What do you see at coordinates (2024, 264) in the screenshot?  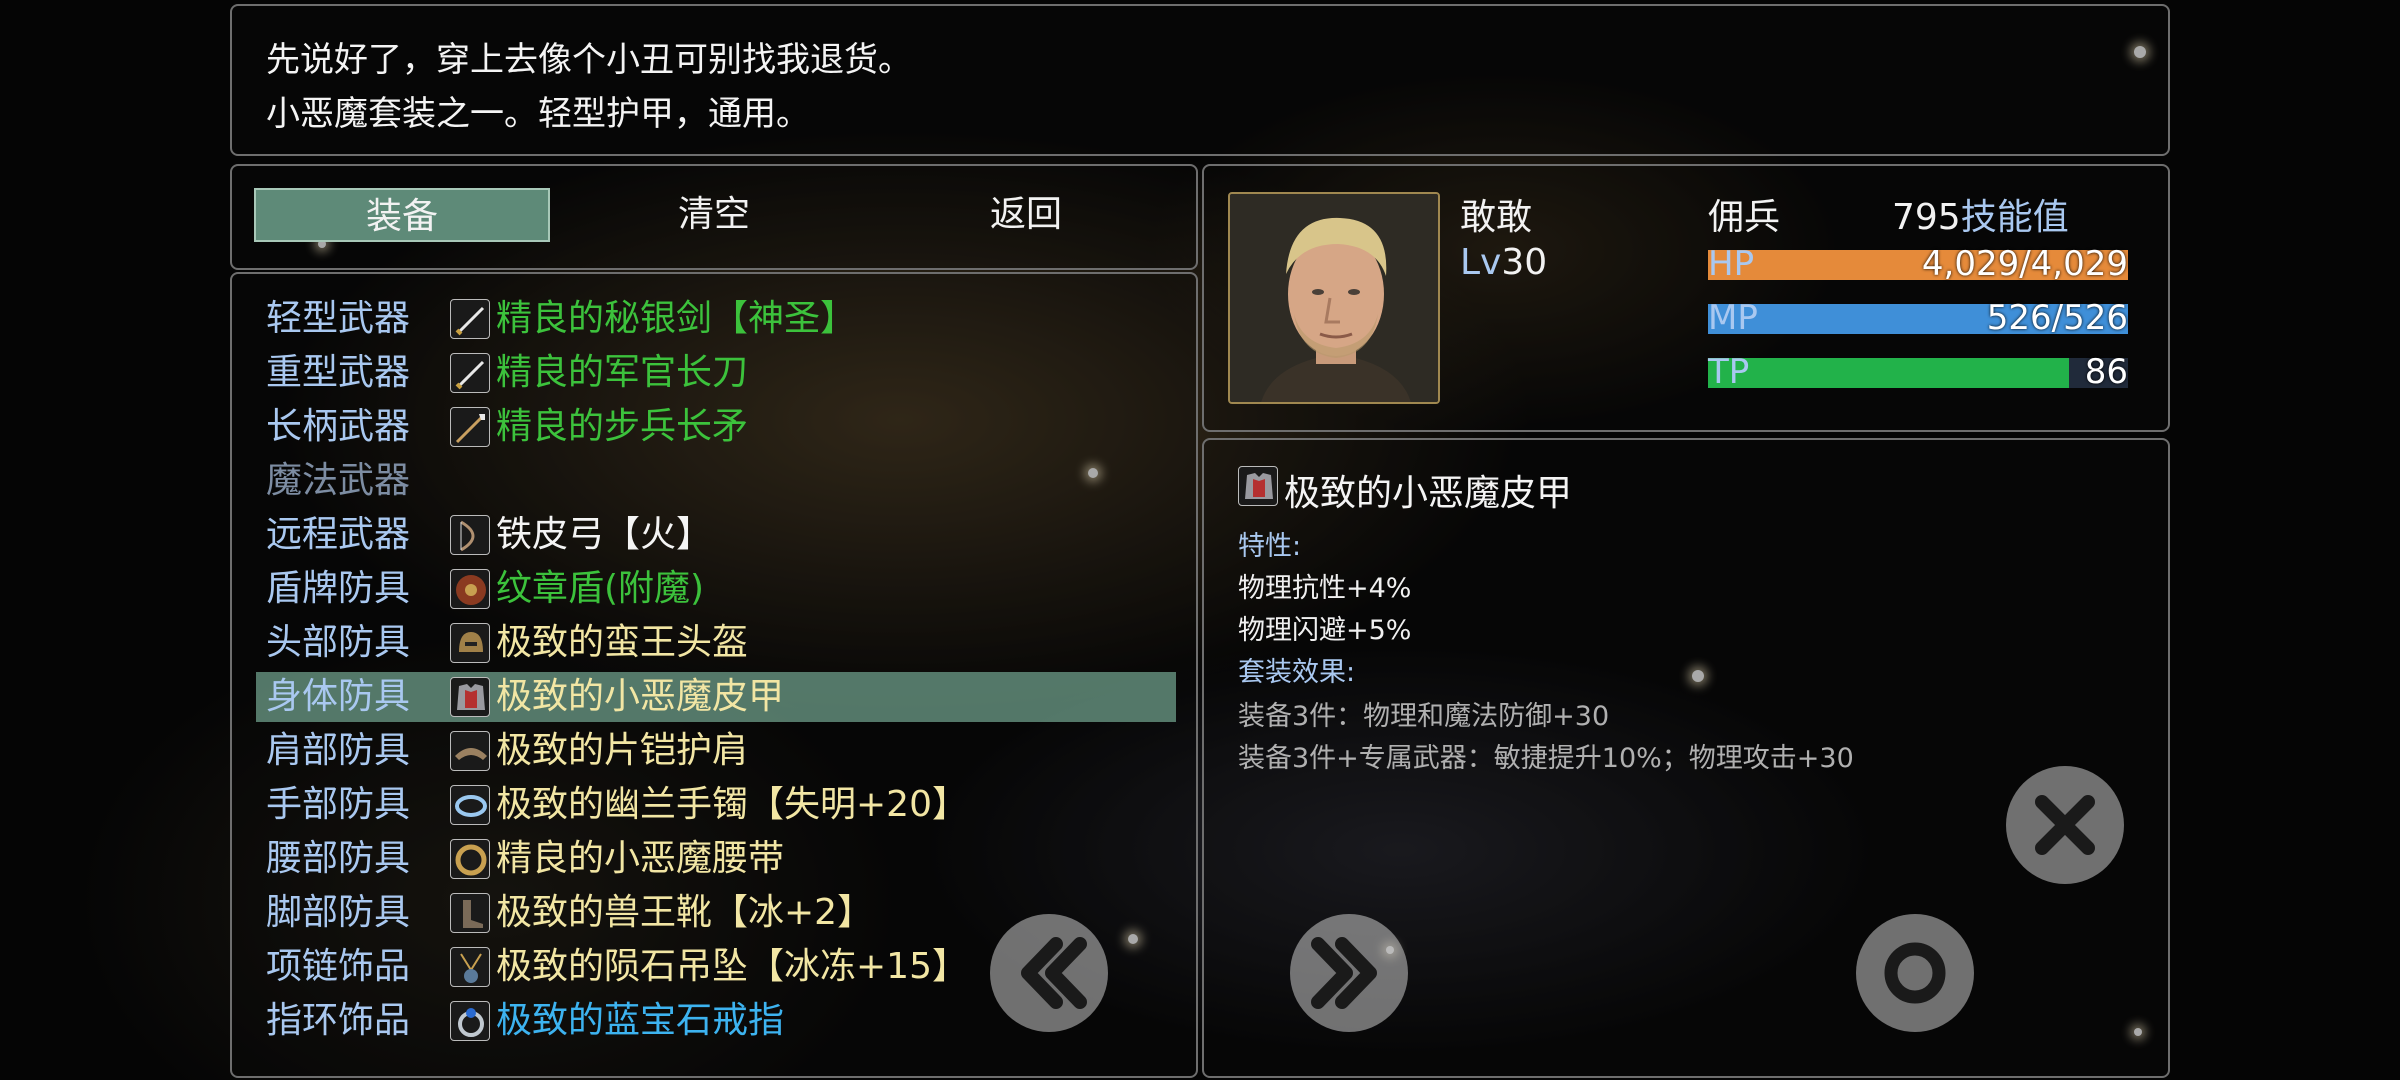 I see `hp-value: 4,029/4,029` at bounding box center [2024, 264].